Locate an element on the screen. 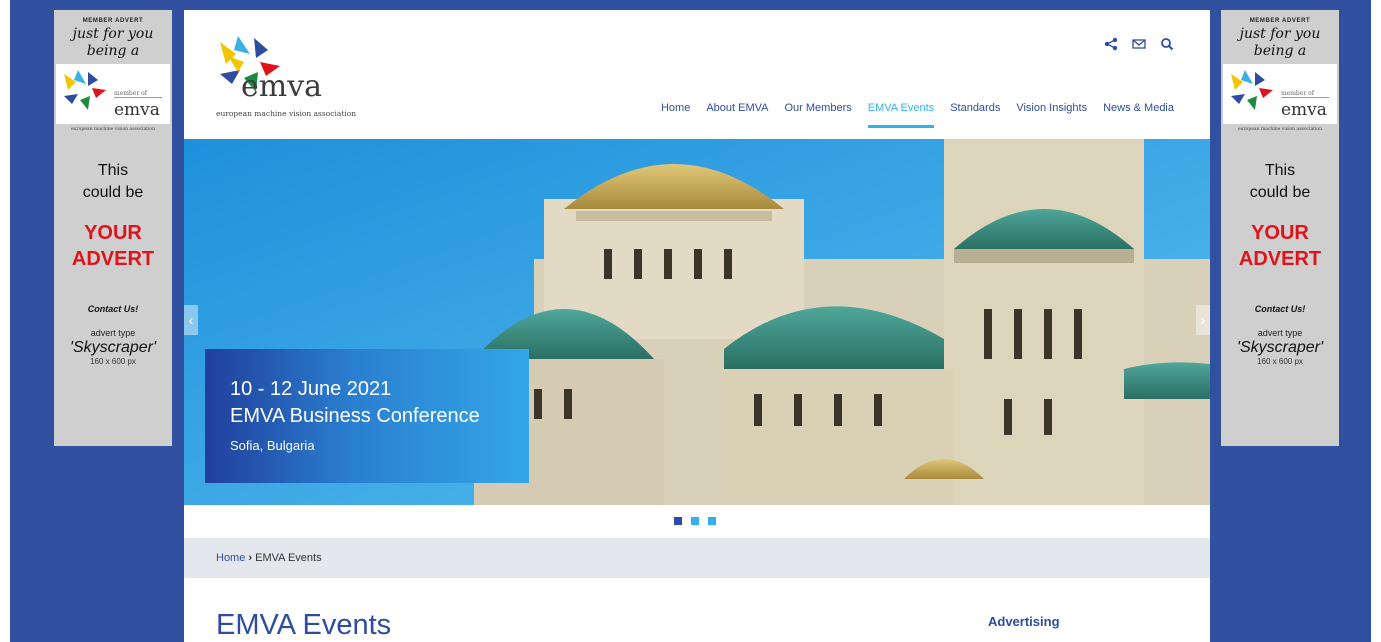  nav-home: Home is located at coordinates (675, 115).